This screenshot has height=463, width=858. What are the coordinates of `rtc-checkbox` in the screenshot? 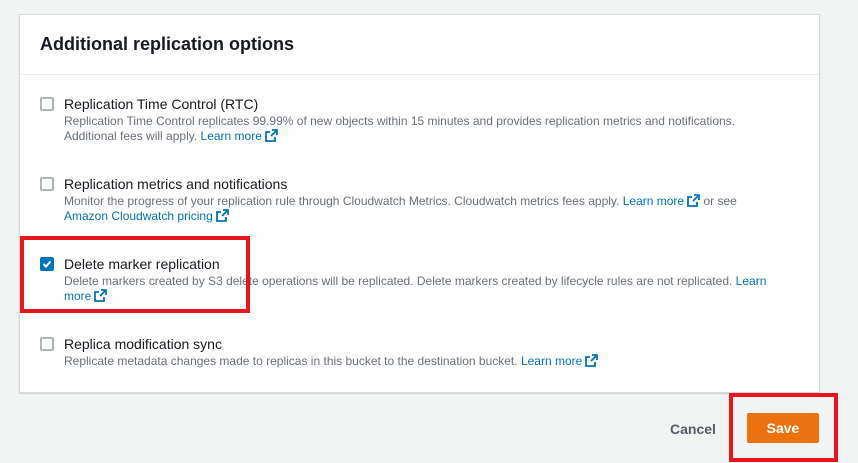 It's located at (47, 104).